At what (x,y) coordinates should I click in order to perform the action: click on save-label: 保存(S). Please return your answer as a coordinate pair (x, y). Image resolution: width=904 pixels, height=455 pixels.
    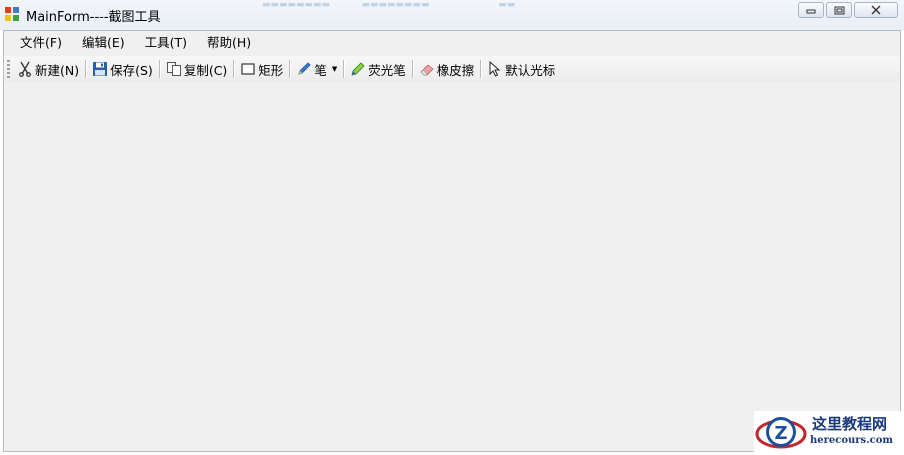
    Looking at the image, I should click on (131, 70).